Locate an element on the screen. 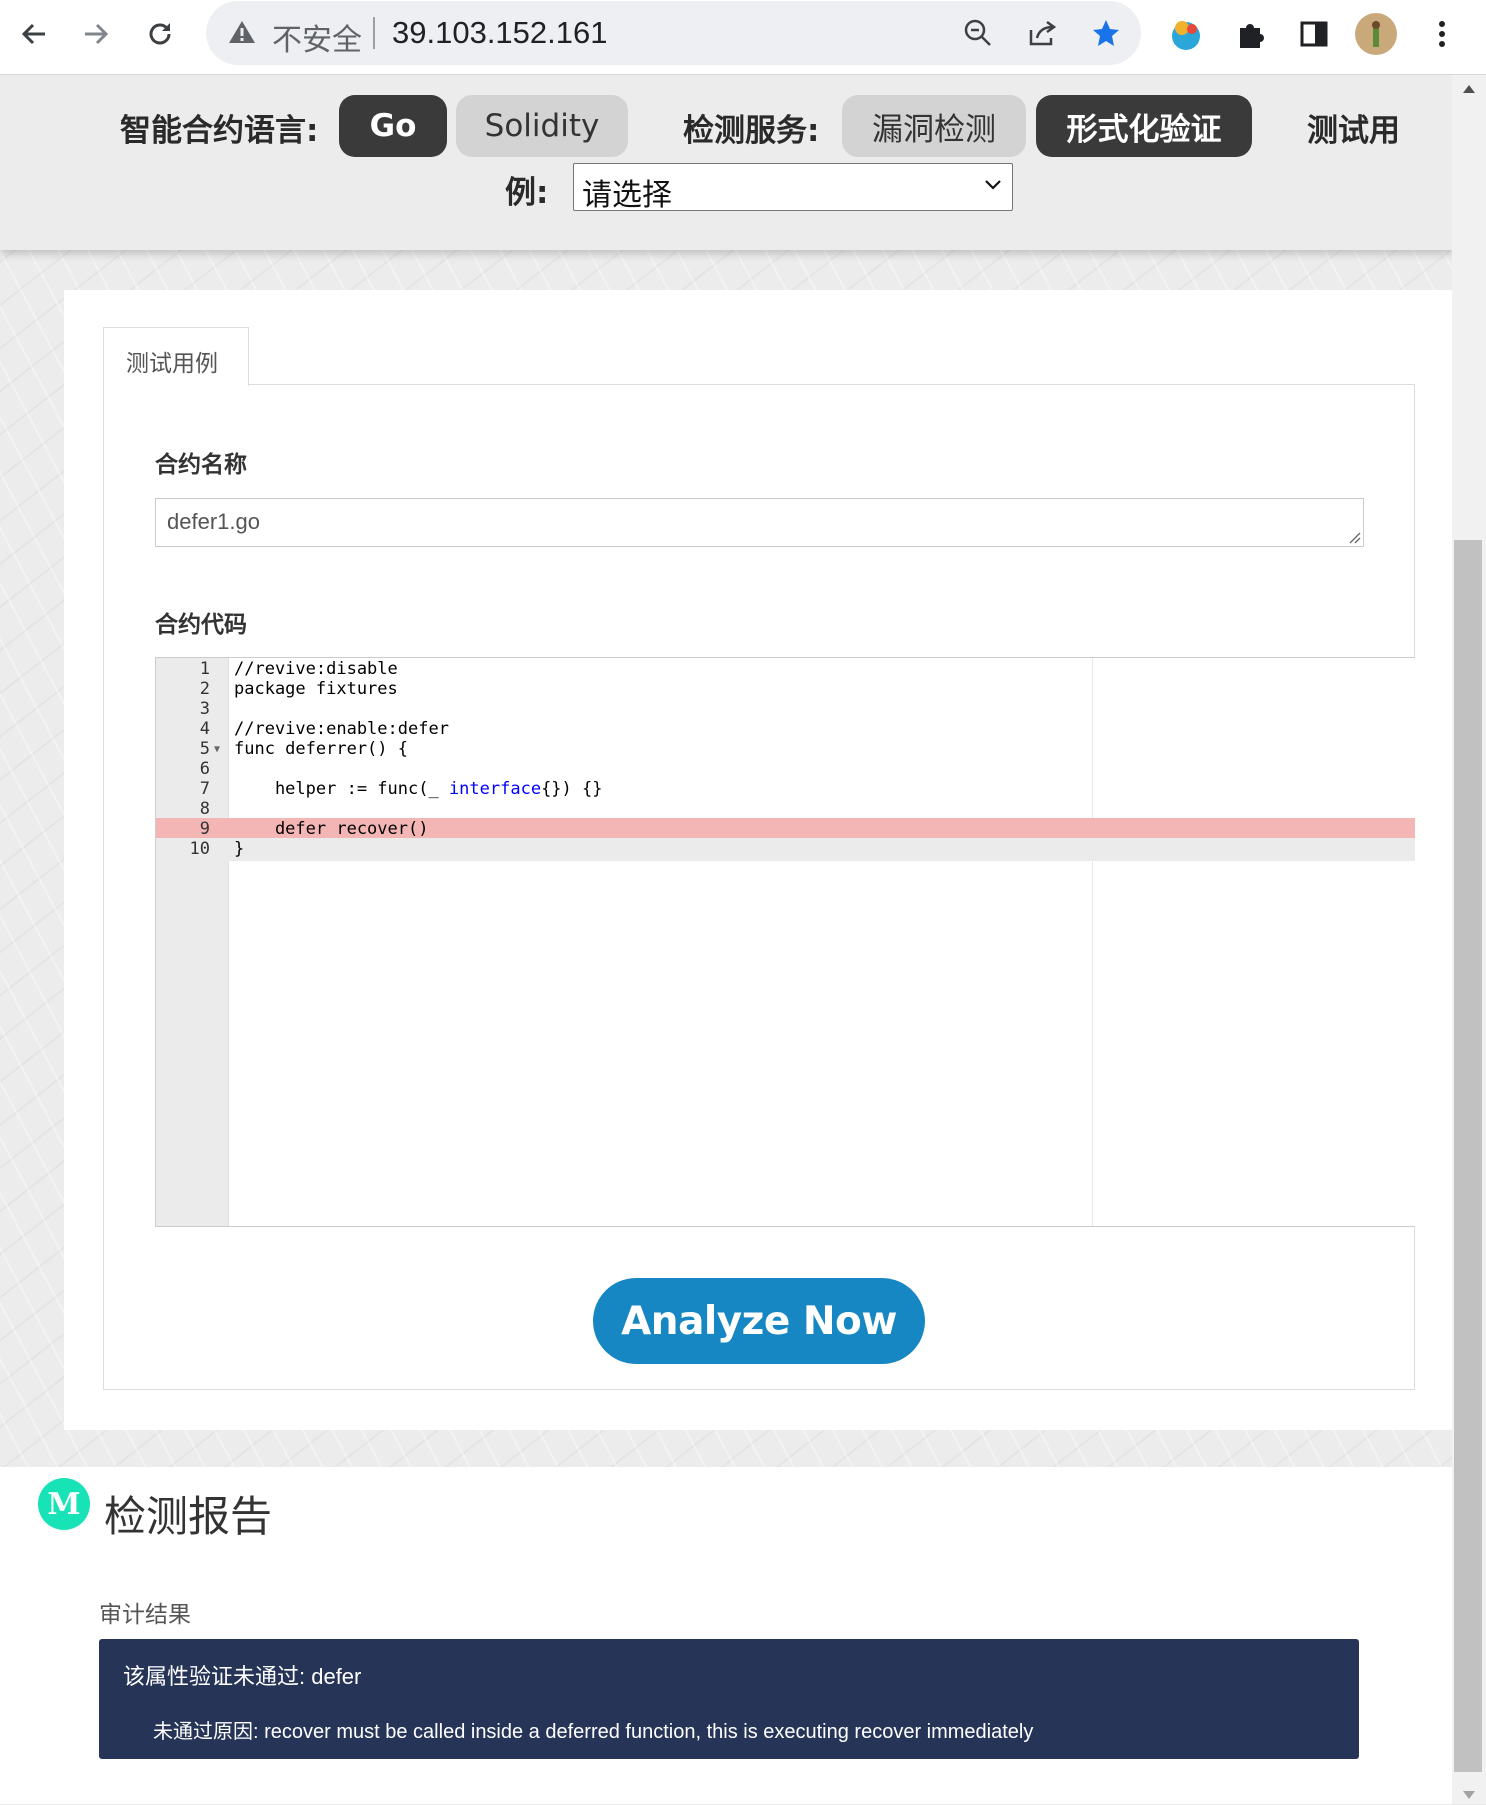 The width and height of the screenshot is (1486, 1805). contract-code-label: 合约代码 is located at coordinates (201, 625).